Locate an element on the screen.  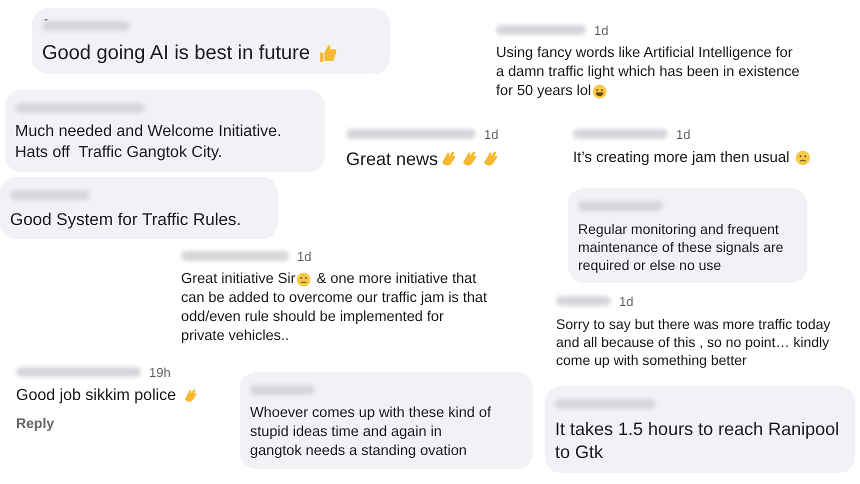
comment-text: Good job sikkim police is located at coordinates (97, 396).